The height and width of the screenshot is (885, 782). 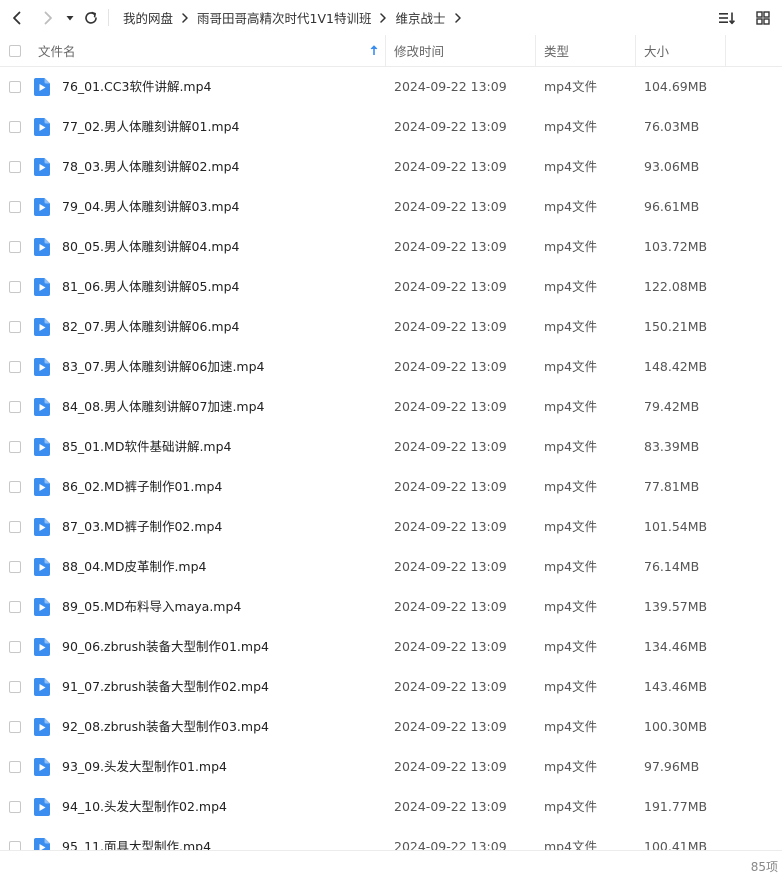 What do you see at coordinates (142, 487) in the screenshot?
I see `file-name: 86_02.MD裤子制作01.mp4` at bounding box center [142, 487].